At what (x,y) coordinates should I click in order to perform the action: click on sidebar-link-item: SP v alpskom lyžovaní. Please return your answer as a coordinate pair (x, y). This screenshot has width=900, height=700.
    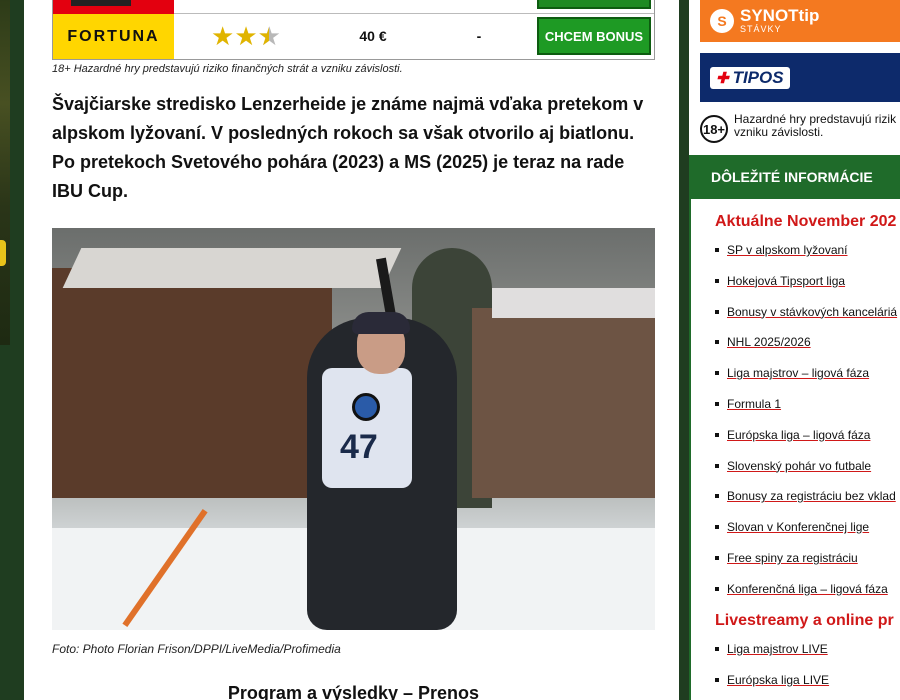
    Looking at the image, I should click on (781, 250).